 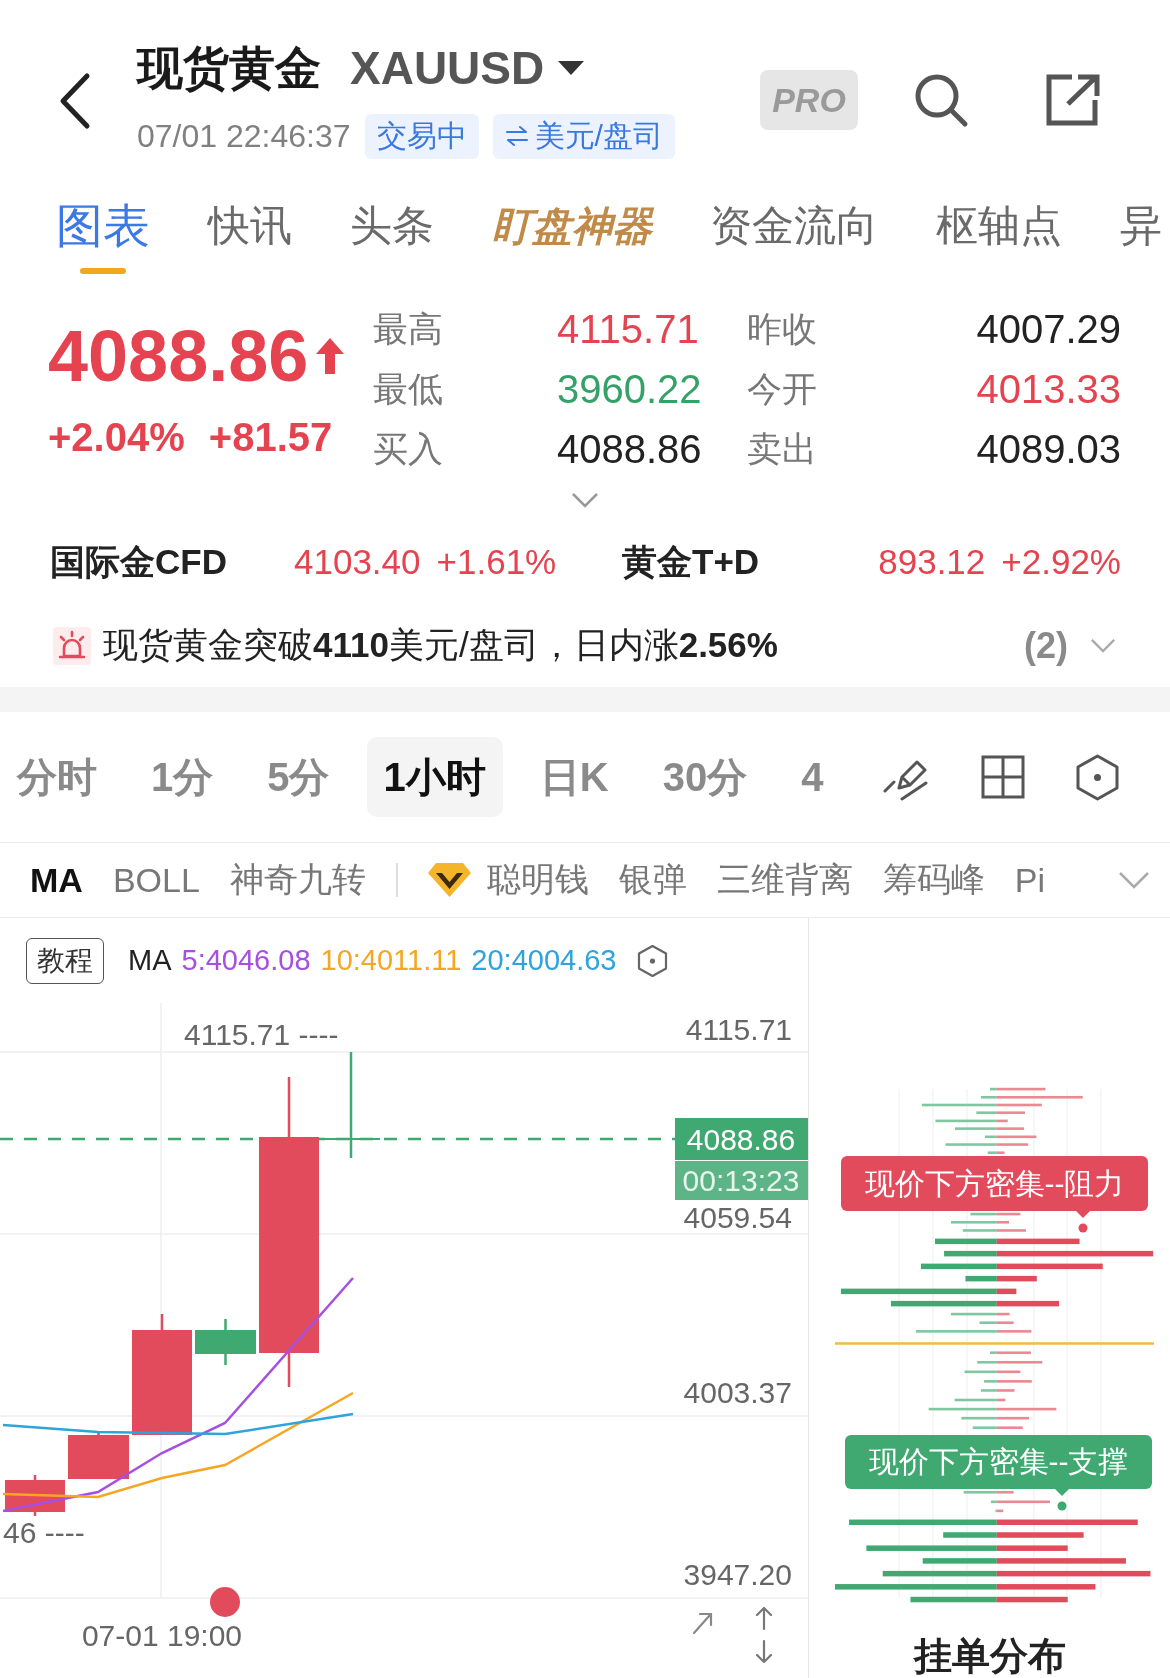 What do you see at coordinates (1061, 562) in the screenshot?
I see `market-change: +2.92%` at bounding box center [1061, 562].